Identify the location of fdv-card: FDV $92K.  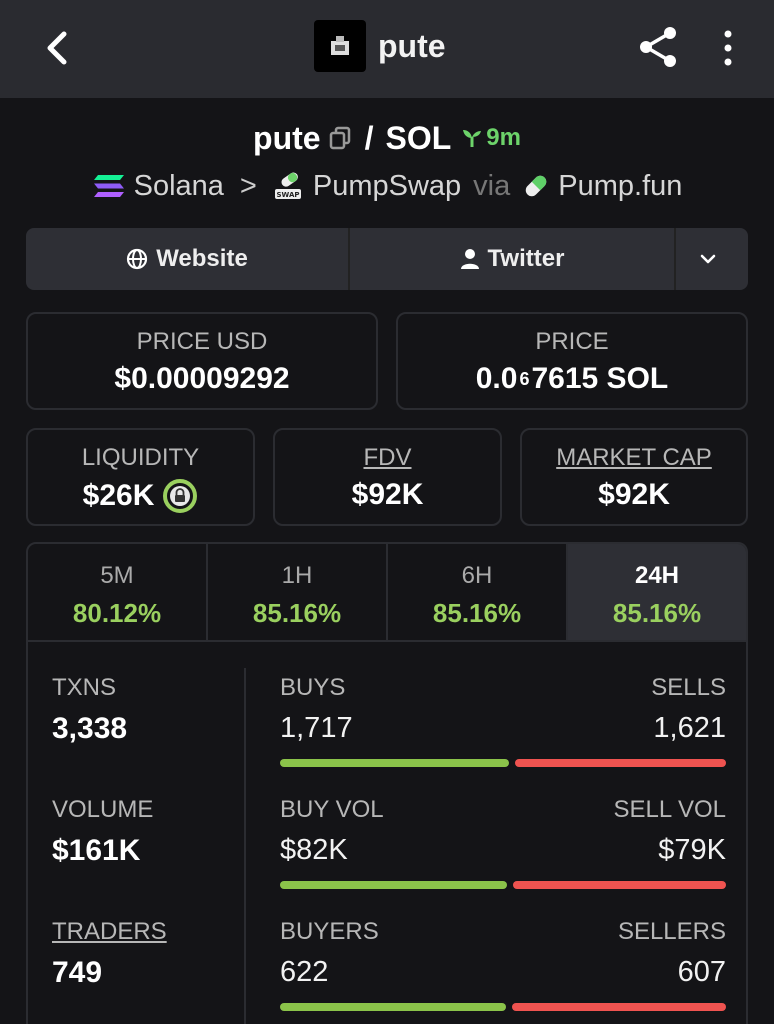
(387, 477).